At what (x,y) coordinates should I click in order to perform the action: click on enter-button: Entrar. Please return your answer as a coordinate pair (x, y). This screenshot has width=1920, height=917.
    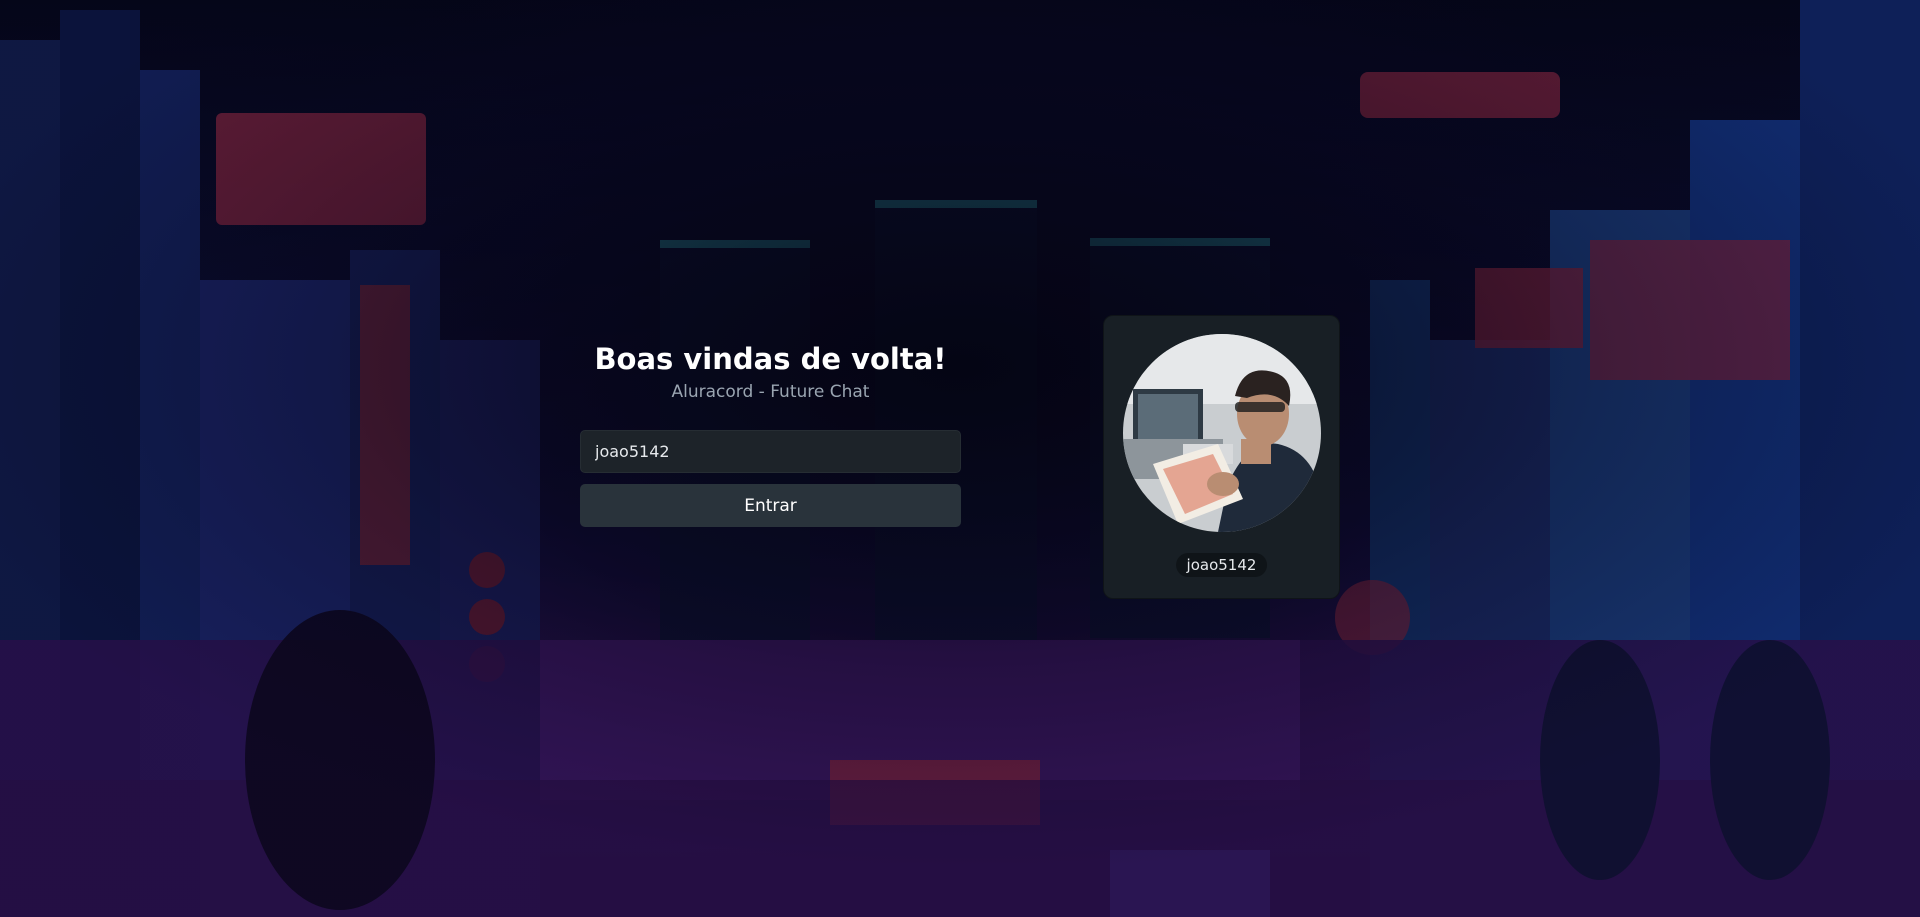
    Looking at the image, I should click on (770, 505).